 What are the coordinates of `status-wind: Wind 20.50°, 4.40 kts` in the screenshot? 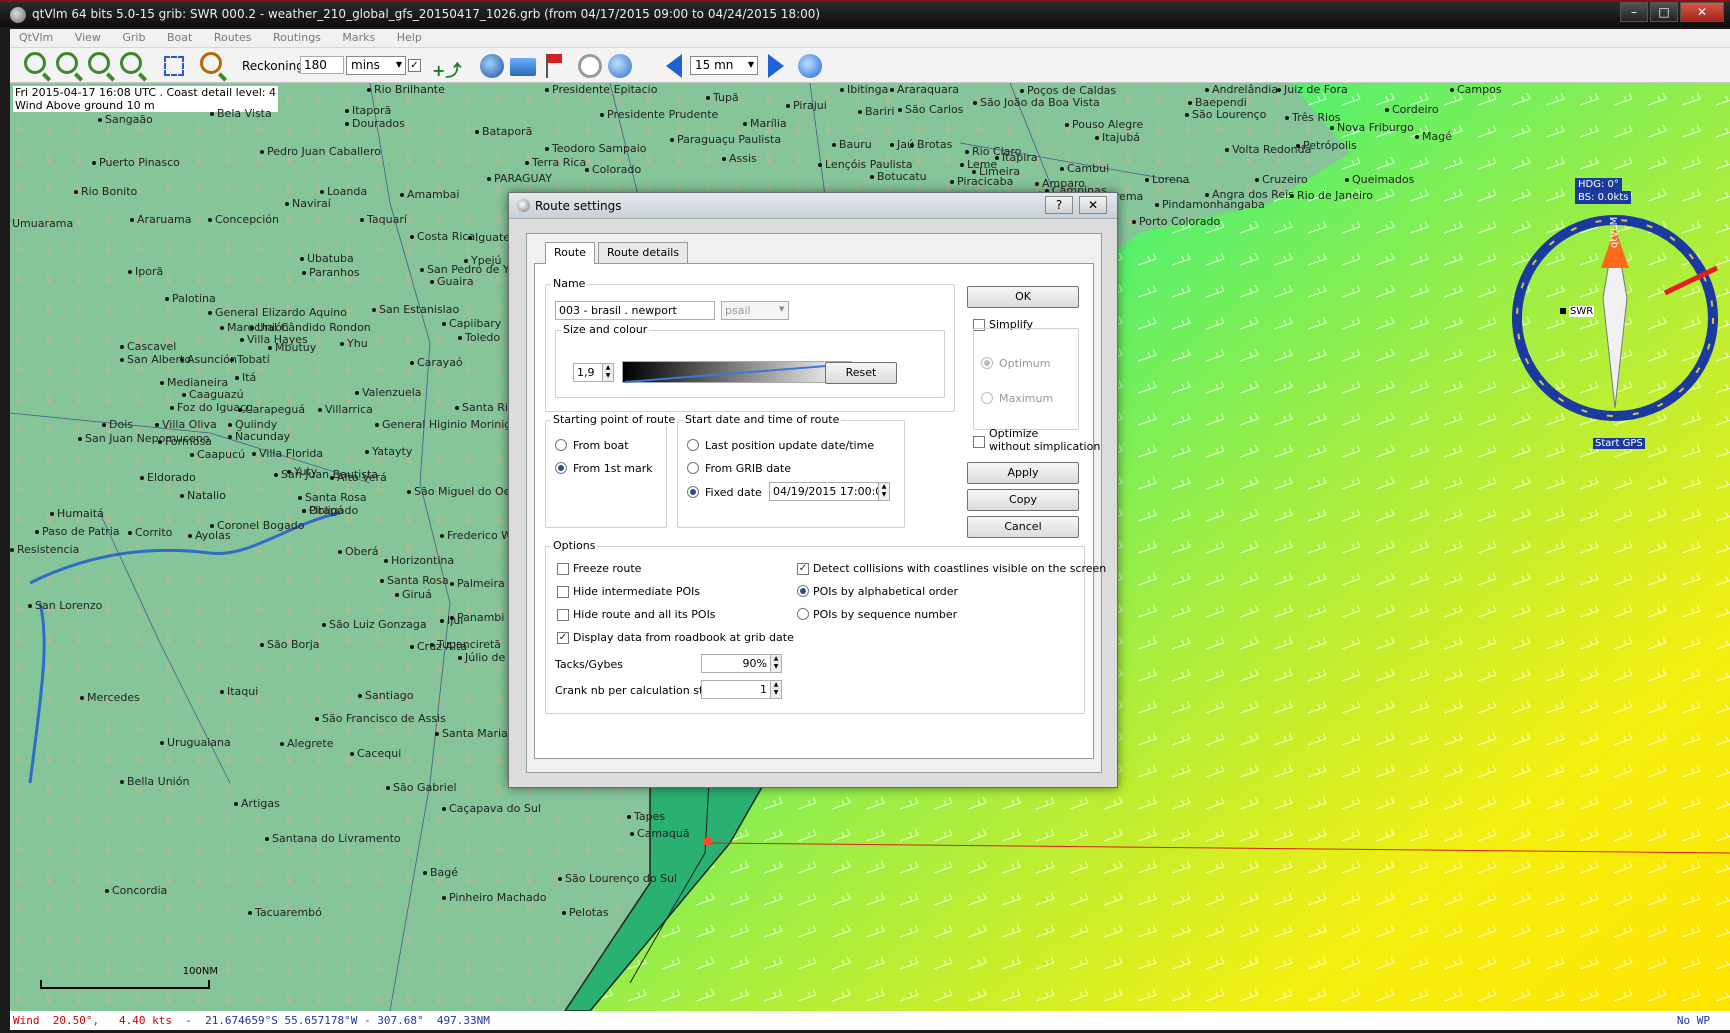 It's located at (92, 1020).